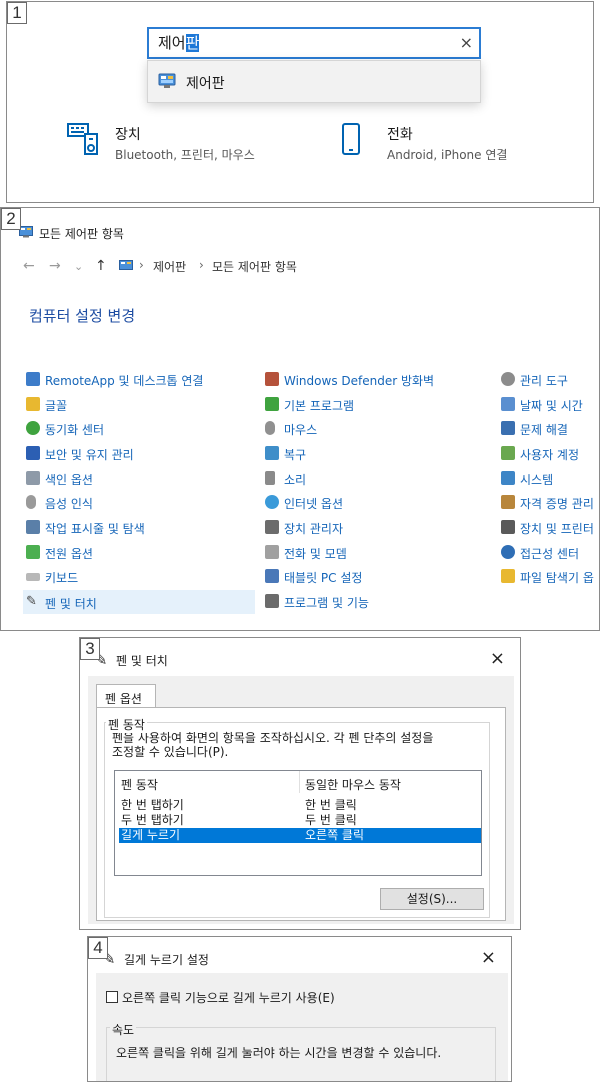 The height and width of the screenshot is (1084, 600). What do you see at coordinates (33, 527) in the screenshot?
I see `taskbar-icon` at bounding box center [33, 527].